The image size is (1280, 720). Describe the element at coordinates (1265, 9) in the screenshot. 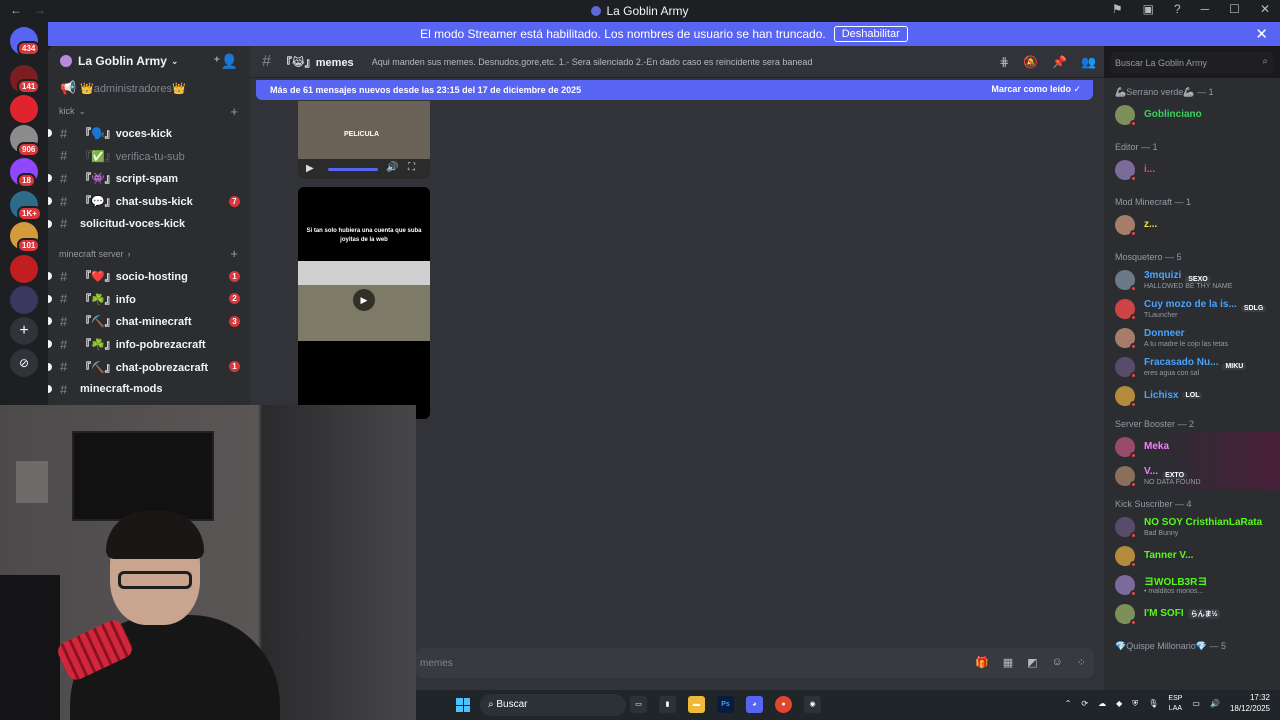

I see `close-window-icon: ✕` at that location.